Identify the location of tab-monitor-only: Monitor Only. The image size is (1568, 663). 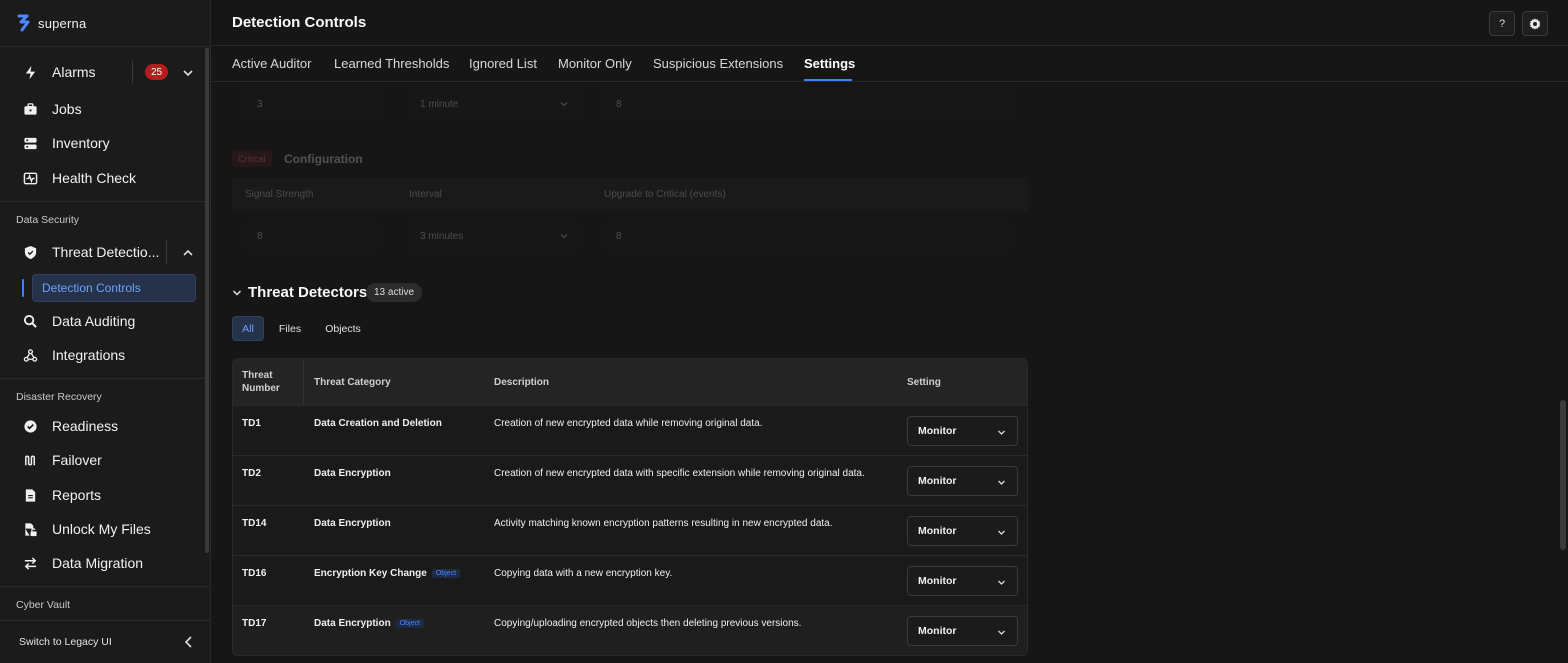
(595, 63).